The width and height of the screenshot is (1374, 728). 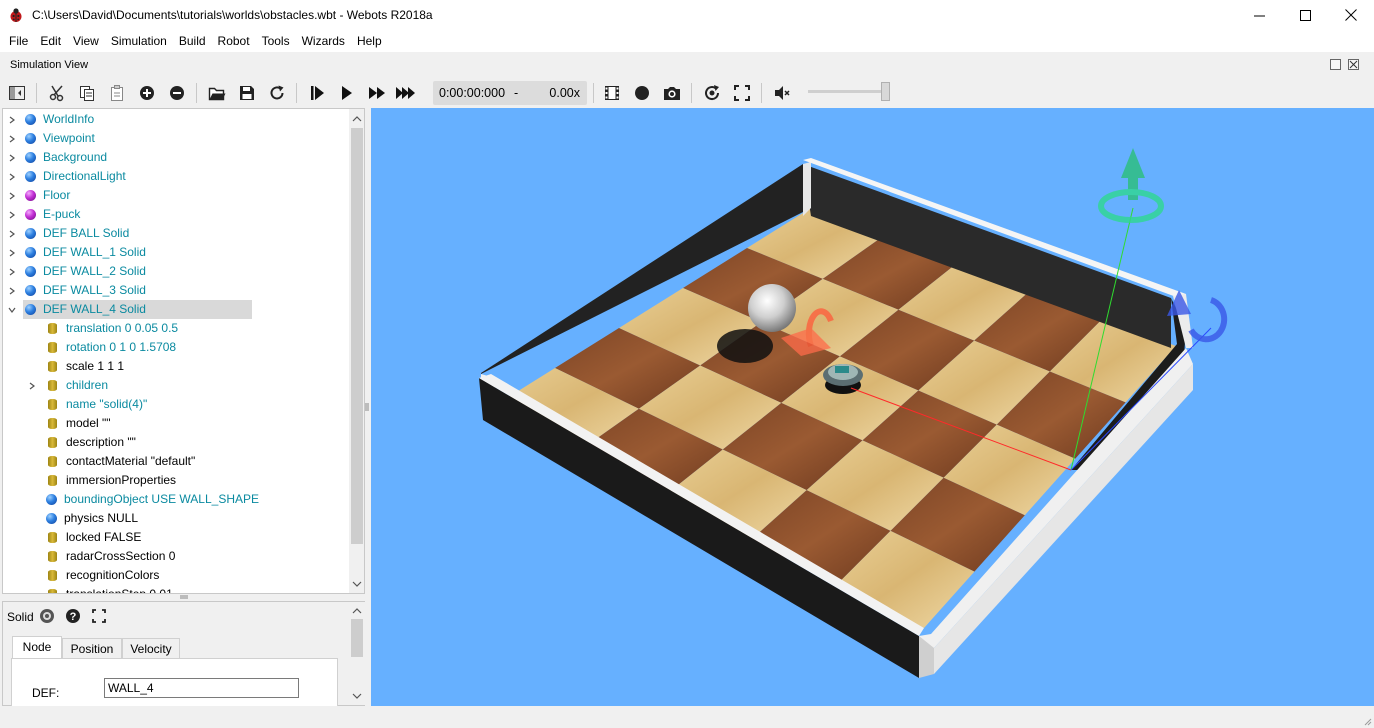 I want to click on run-button, so click(x=347, y=93).